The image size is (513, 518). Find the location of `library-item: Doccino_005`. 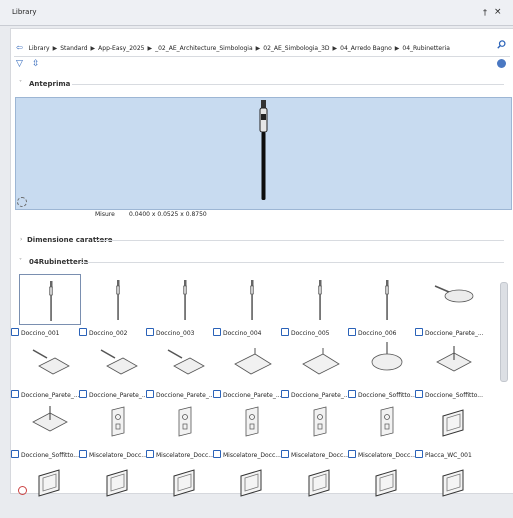

library-item: Doccino_005 is located at coordinates (317, 304).